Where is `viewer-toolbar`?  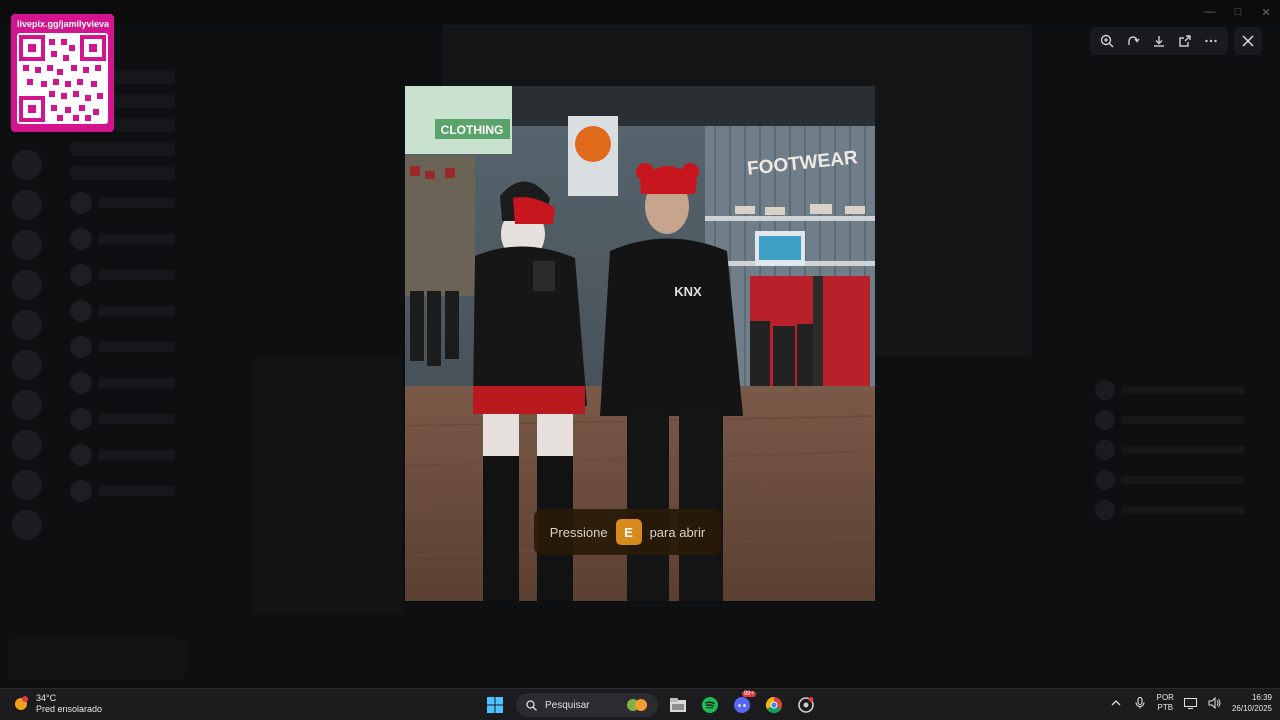 viewer-toolbar is located at coordinates (1159, 41).